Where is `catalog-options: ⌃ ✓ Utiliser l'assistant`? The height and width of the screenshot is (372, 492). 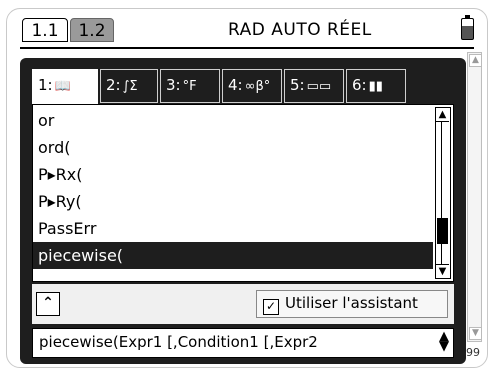
catalog-options: ⌃ ✓ Utiliser l'assistant is located at coordinates (243, 304).